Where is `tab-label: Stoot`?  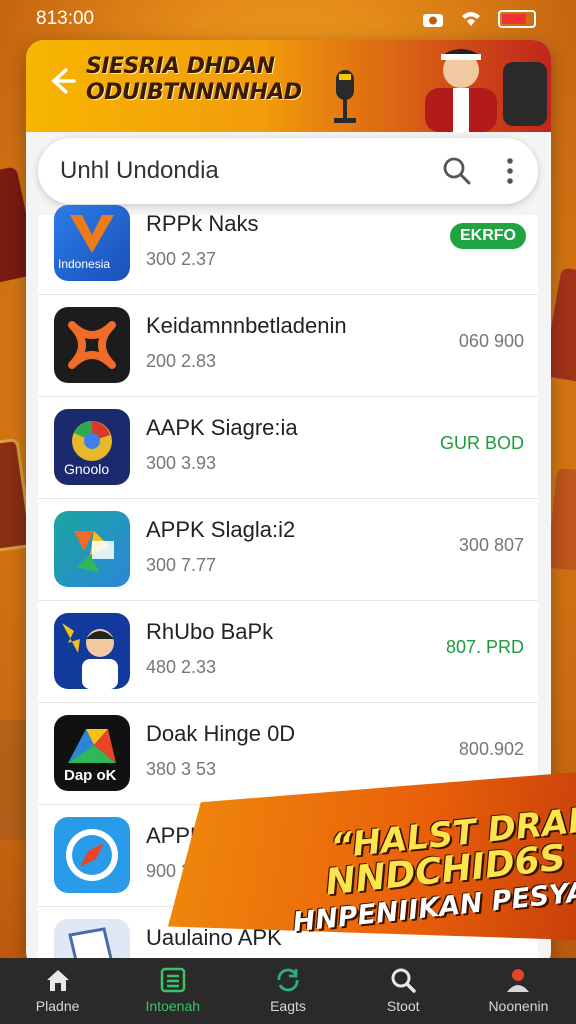 tab-label: Stoot is located at coordinates (403, 1006).